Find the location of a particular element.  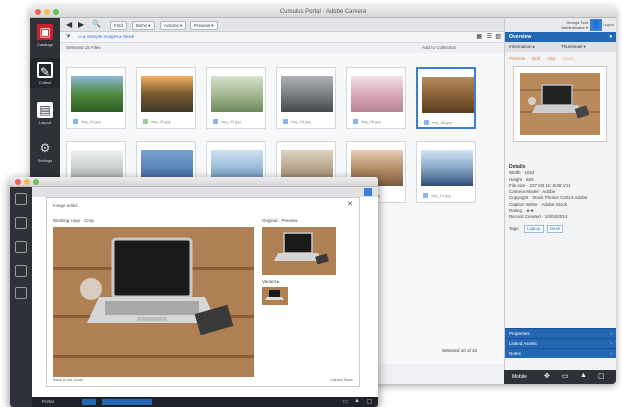

asset-thumbnail: img_12.jpg is located at coordinates (446, 172).